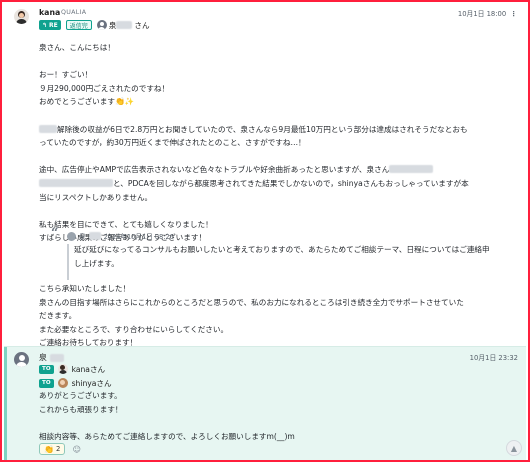 The width and height of the screenshot is (530, 462). I want to click on reaction-count: 2, so click(58, 449).